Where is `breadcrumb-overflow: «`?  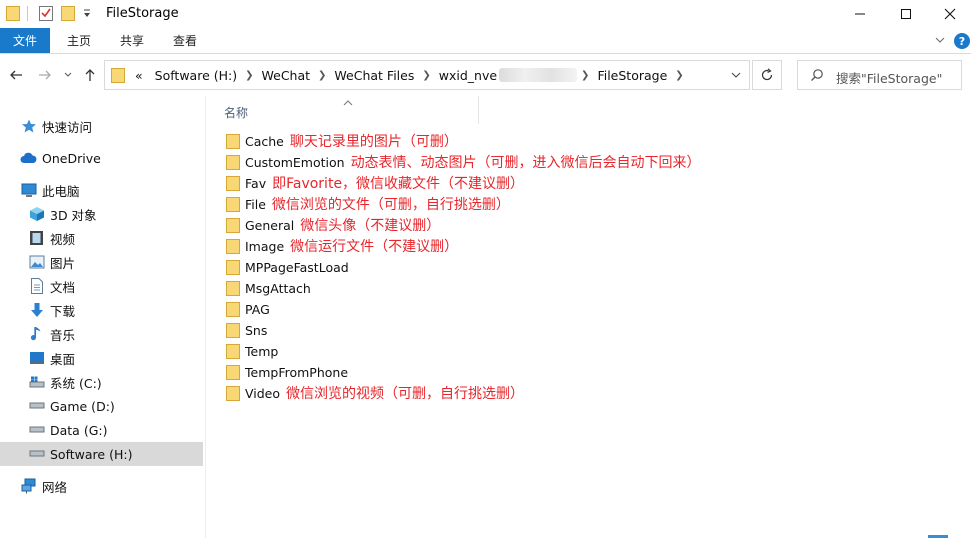
breadcrumb-overflow: « is located at coordinates (139, 75).